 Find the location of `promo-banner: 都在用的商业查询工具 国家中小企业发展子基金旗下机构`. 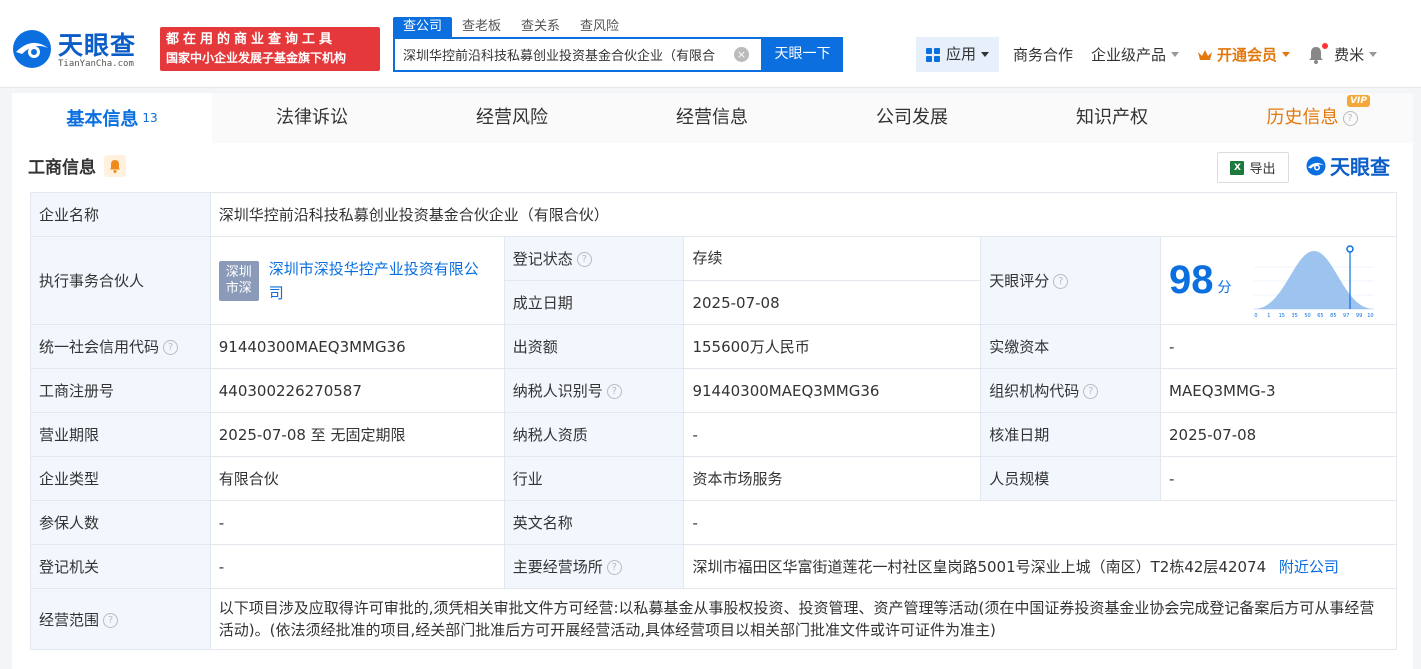

promo-banner: 都在用的商业查询工具 国家中小企业发展子基金旗下机构 is located at coordinates (270, 49).